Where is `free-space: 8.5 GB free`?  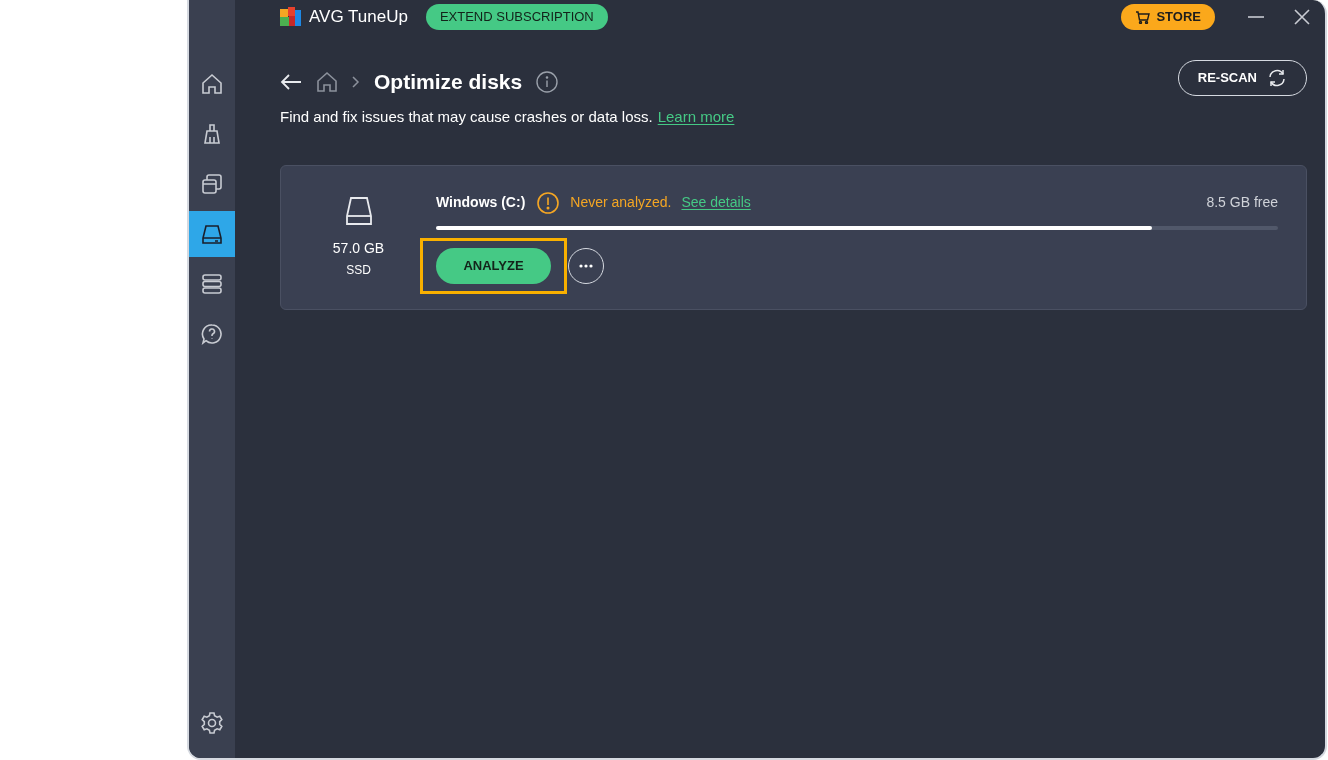 free-space: 8.5 GB free is located at coordinates (1242, 202).